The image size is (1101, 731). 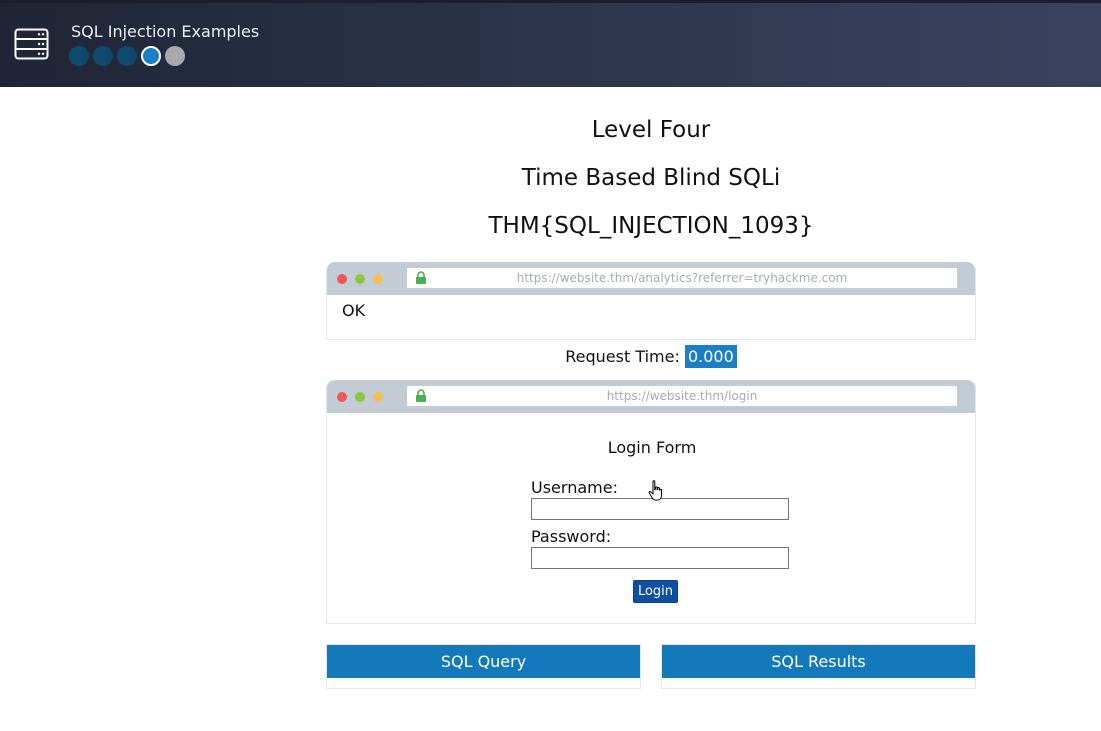 What do you see at coordinates (483, 661) in the screenshot?
I see `sql-query-title: SQL Query` at bounding box center [483, 661].